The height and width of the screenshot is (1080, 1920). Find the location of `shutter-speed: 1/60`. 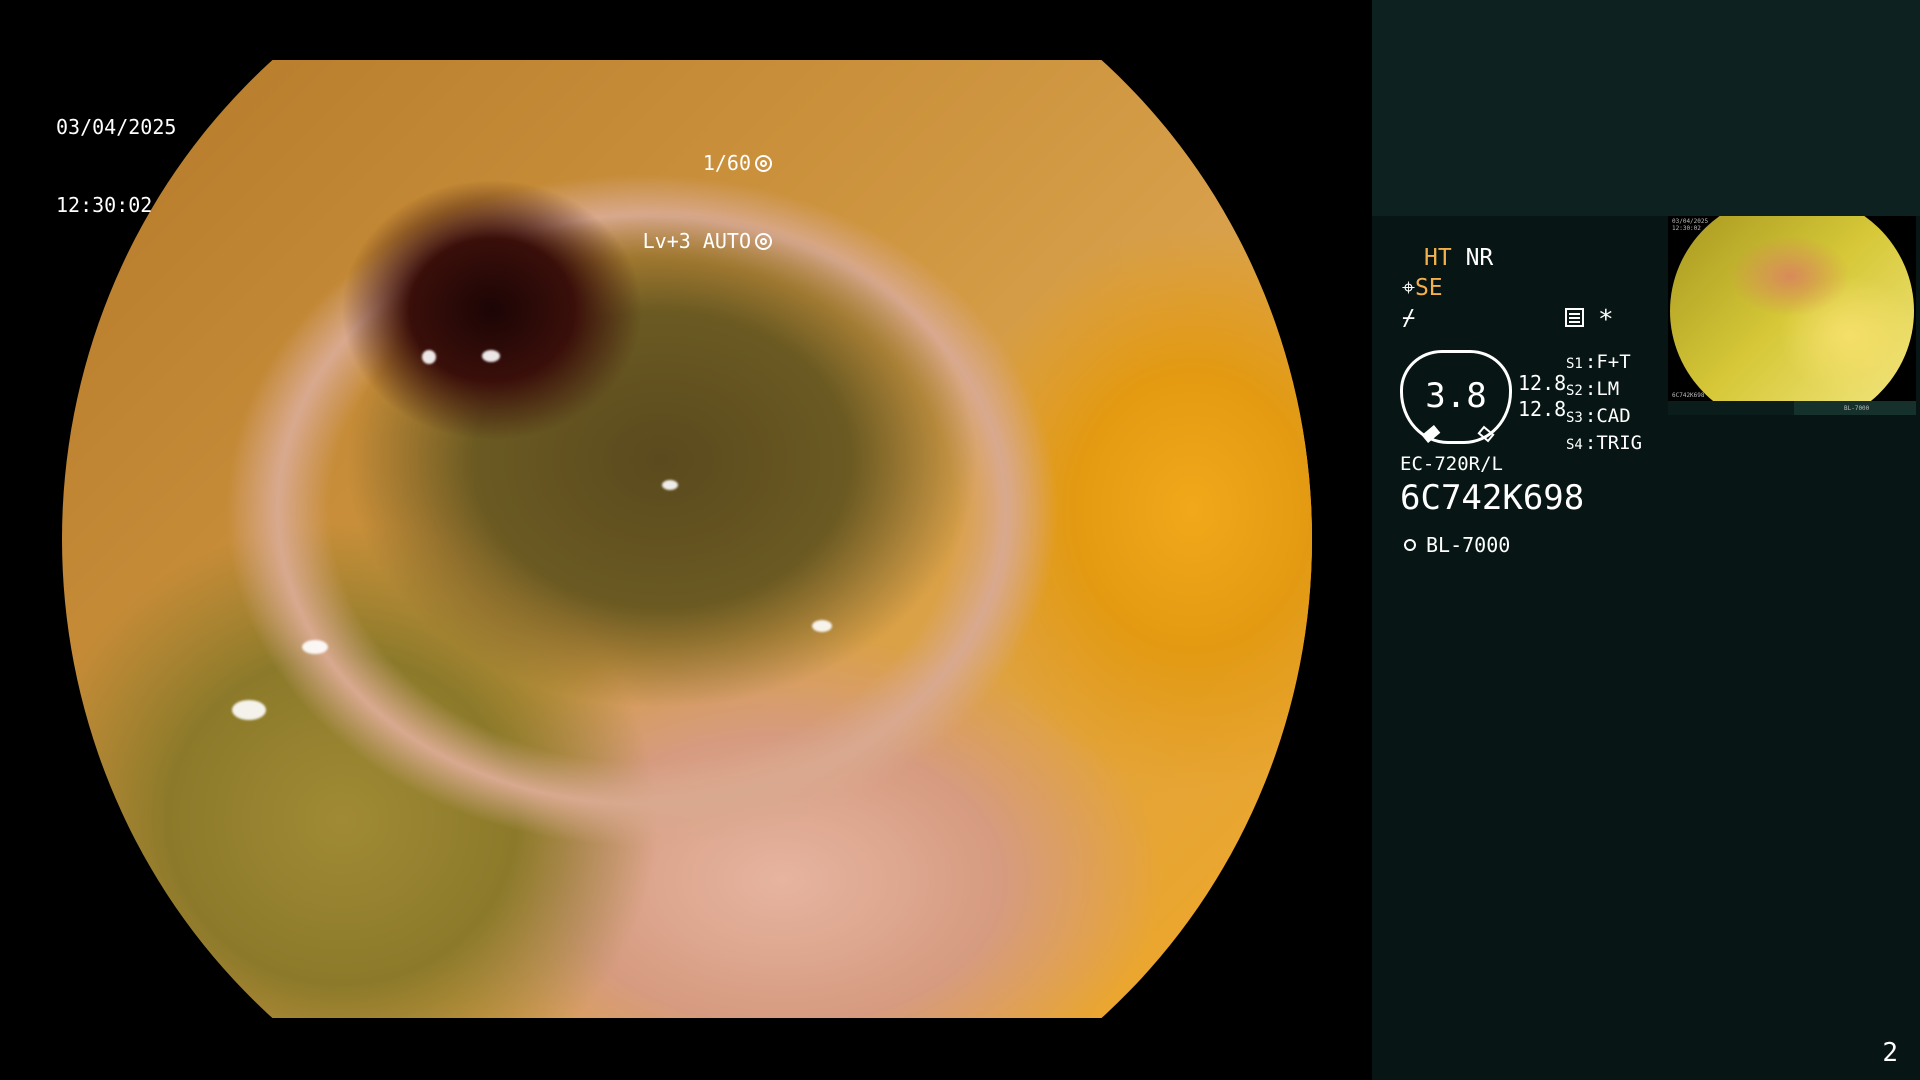

shutter-speed: 1/60 is located at coordinates (726, 163).